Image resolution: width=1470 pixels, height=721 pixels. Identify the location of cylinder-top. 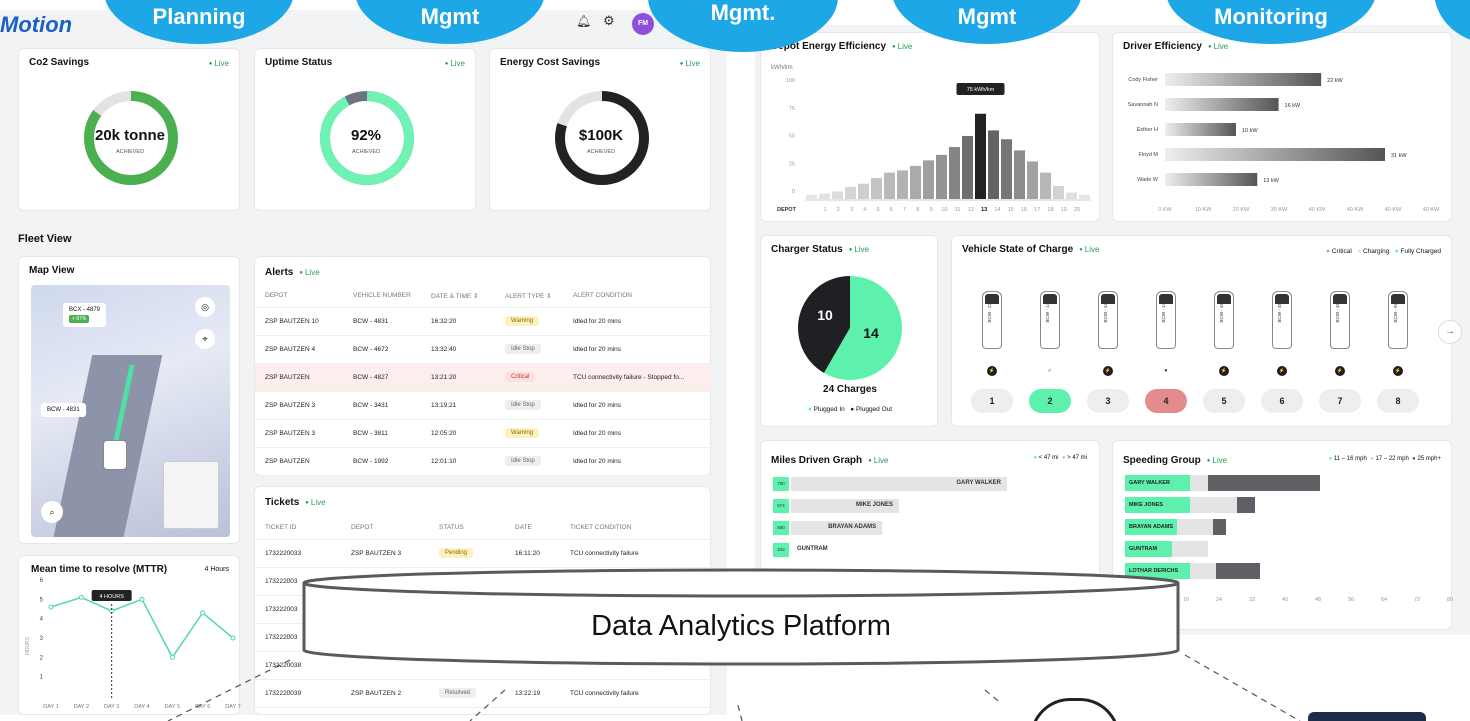
(741, 583).